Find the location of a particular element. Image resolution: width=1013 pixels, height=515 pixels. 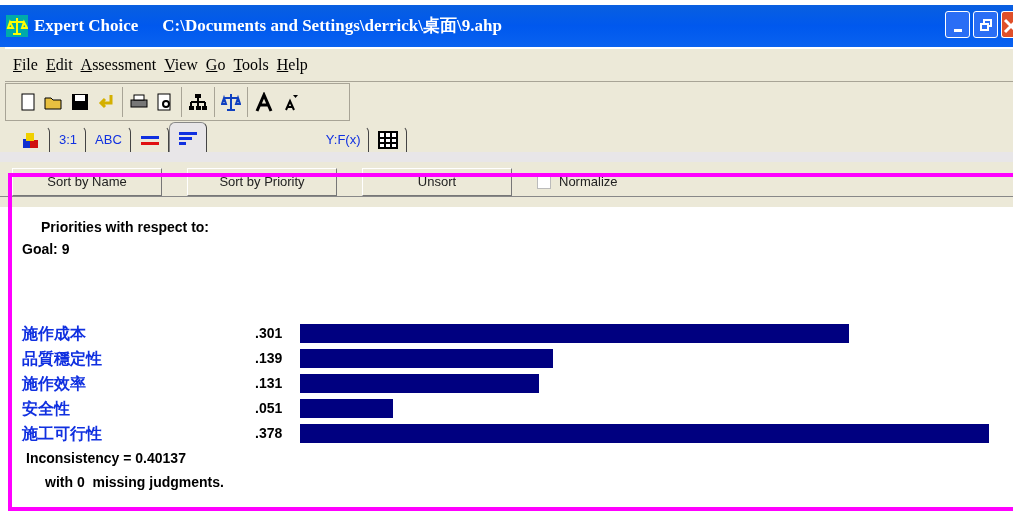

app-icon is located at coordinates (17, 26).